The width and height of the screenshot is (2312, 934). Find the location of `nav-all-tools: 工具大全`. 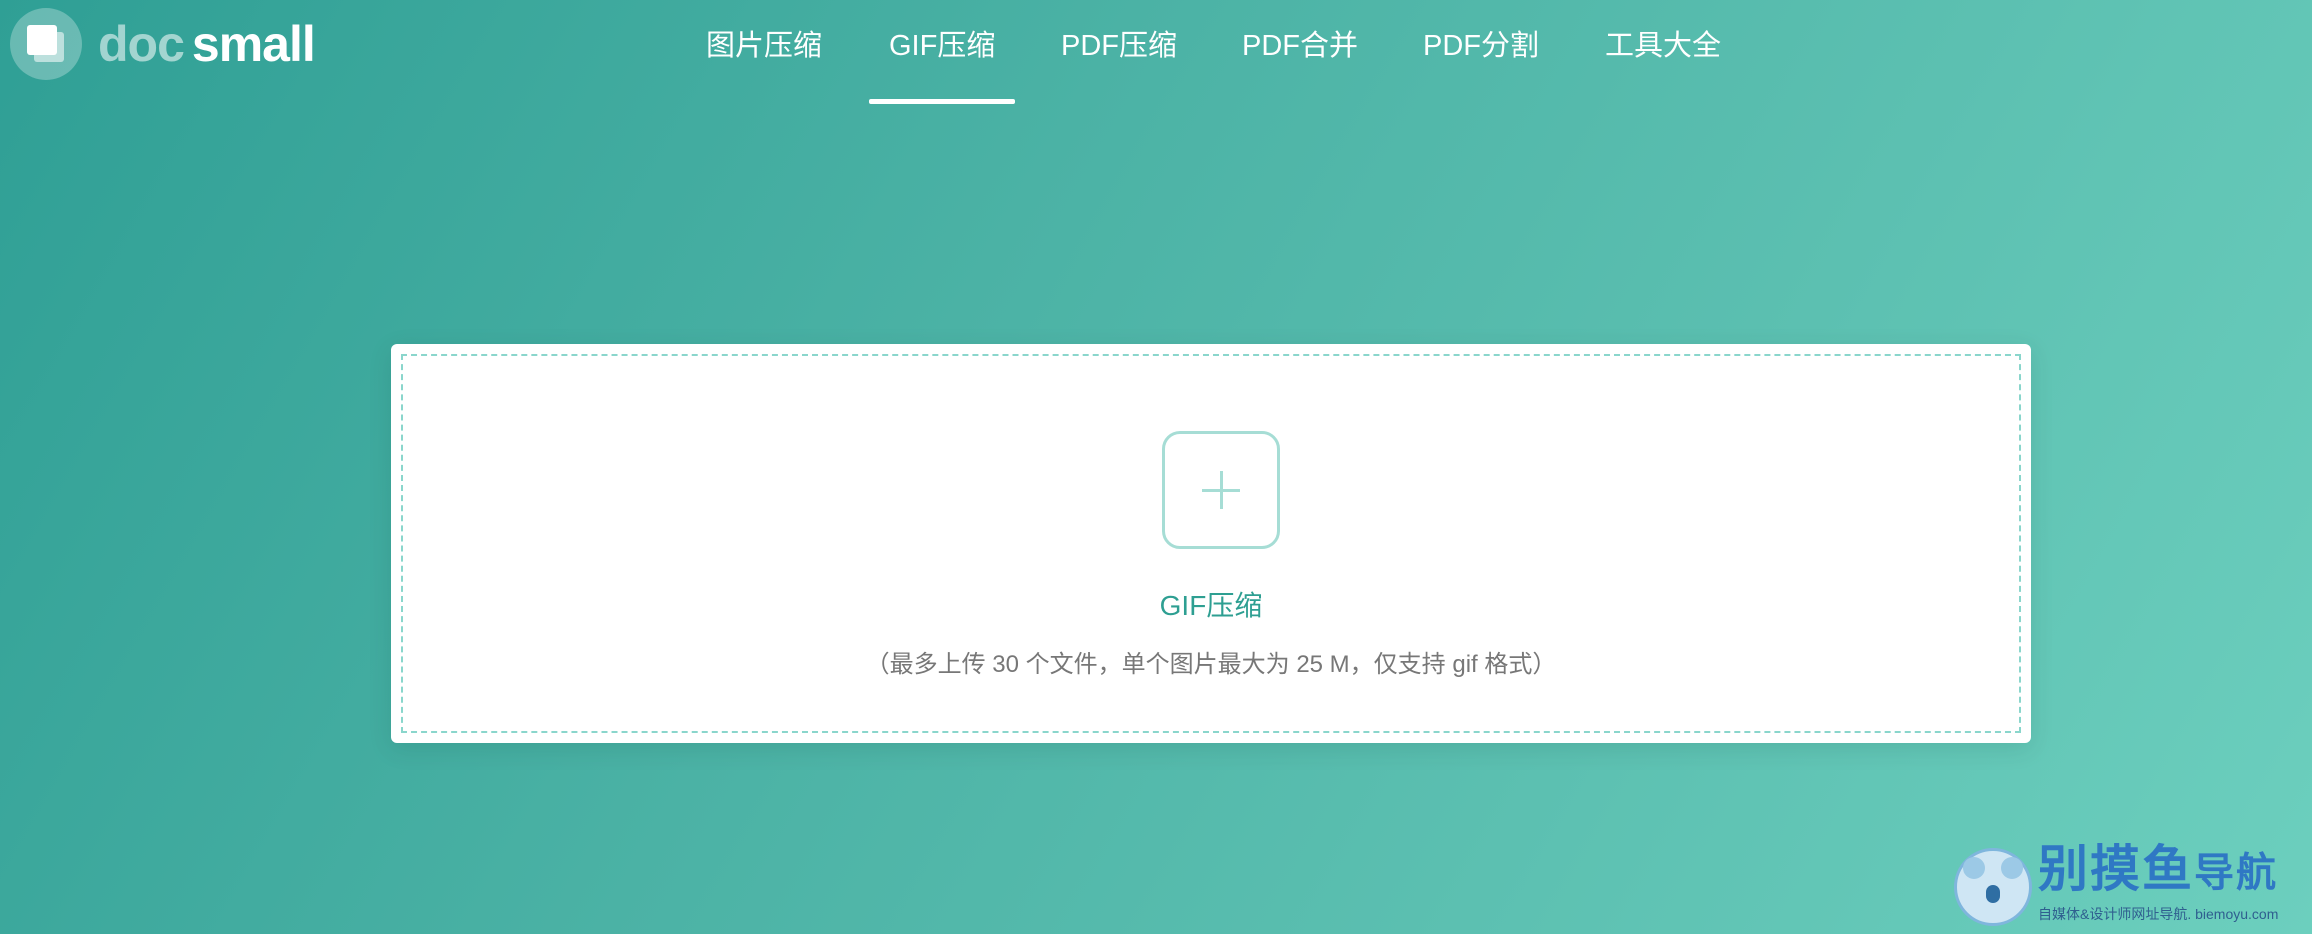

nav-all-tools: 工具大全 is located at coordinates (1663, 63).